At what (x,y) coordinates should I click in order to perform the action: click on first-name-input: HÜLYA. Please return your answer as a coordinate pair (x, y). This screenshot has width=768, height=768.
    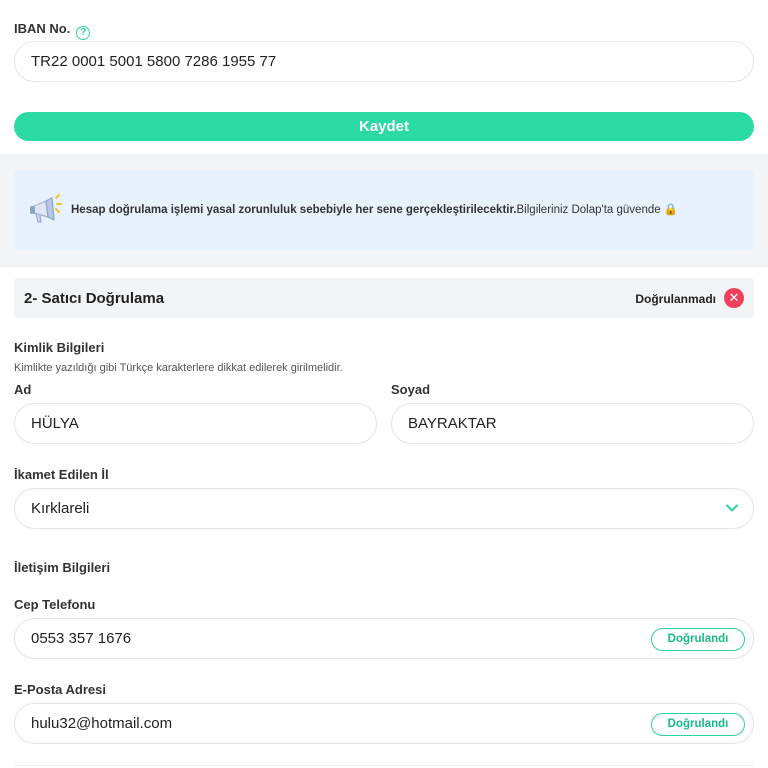
    Looking at the image, I should click on (195, 423).